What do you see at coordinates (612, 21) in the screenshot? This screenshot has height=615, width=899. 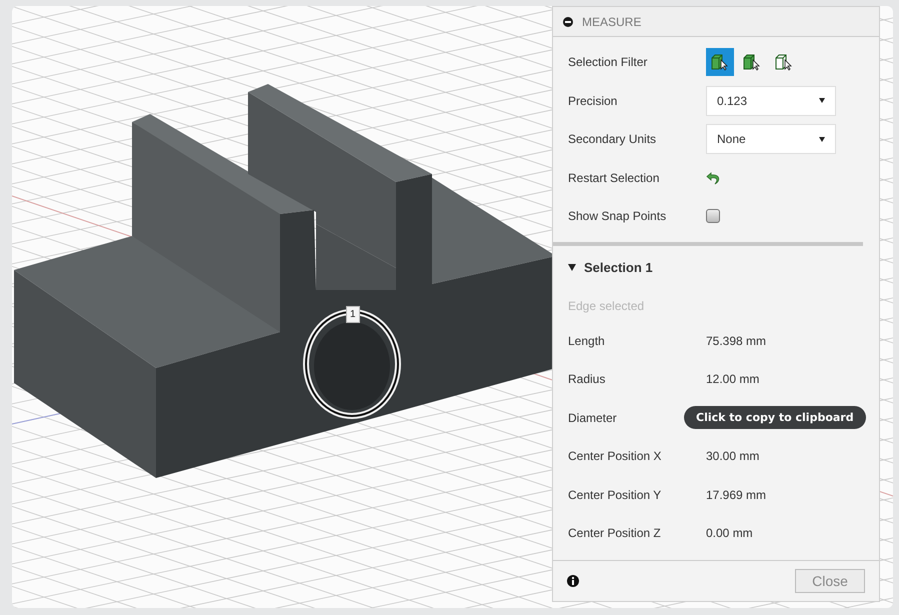 I see `panel-title: MEASURE` at bounding box center [612, 21].